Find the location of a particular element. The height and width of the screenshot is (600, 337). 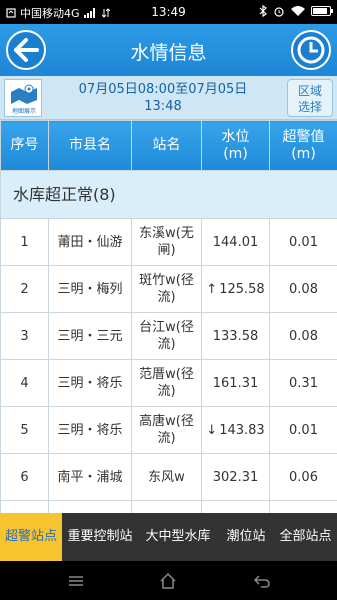

tab-3: 潮位站 is located at coordinates (246, 537).